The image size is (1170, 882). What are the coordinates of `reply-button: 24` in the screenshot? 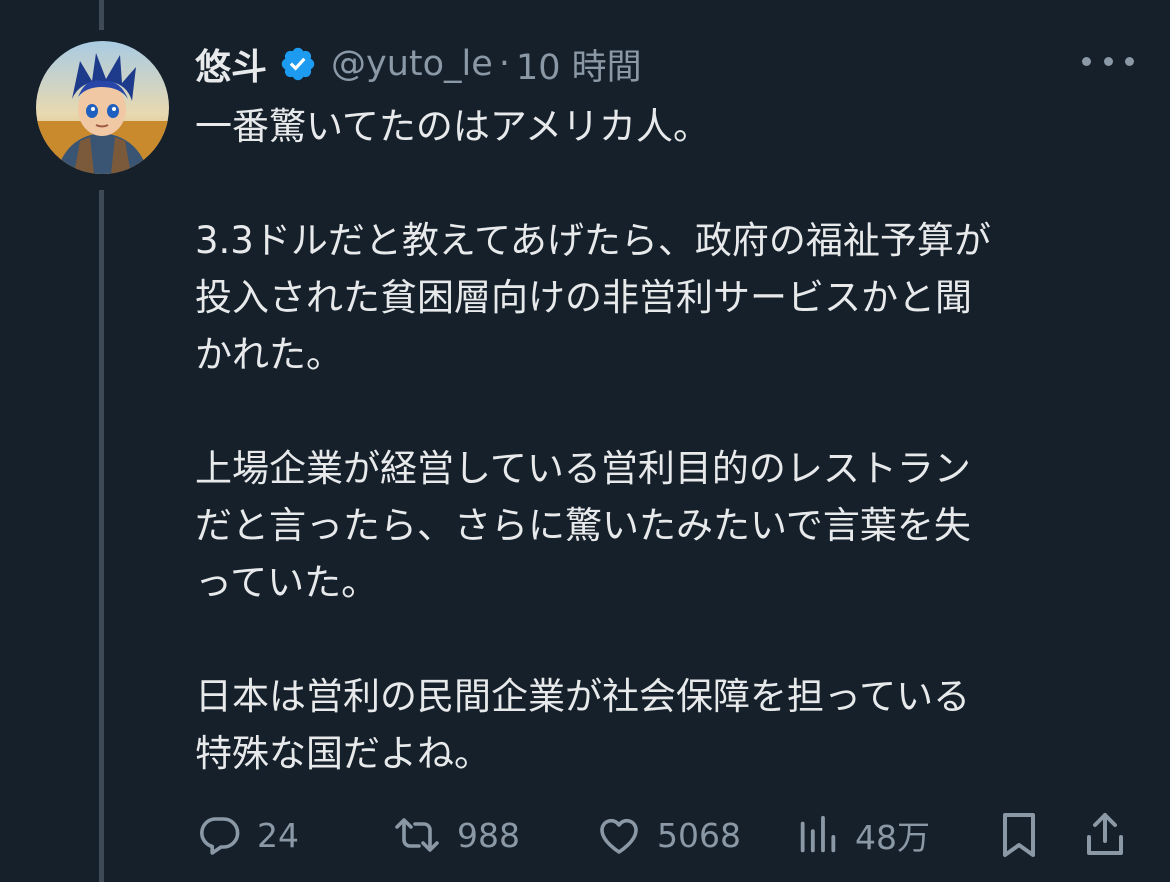 It's located at (247, 835).